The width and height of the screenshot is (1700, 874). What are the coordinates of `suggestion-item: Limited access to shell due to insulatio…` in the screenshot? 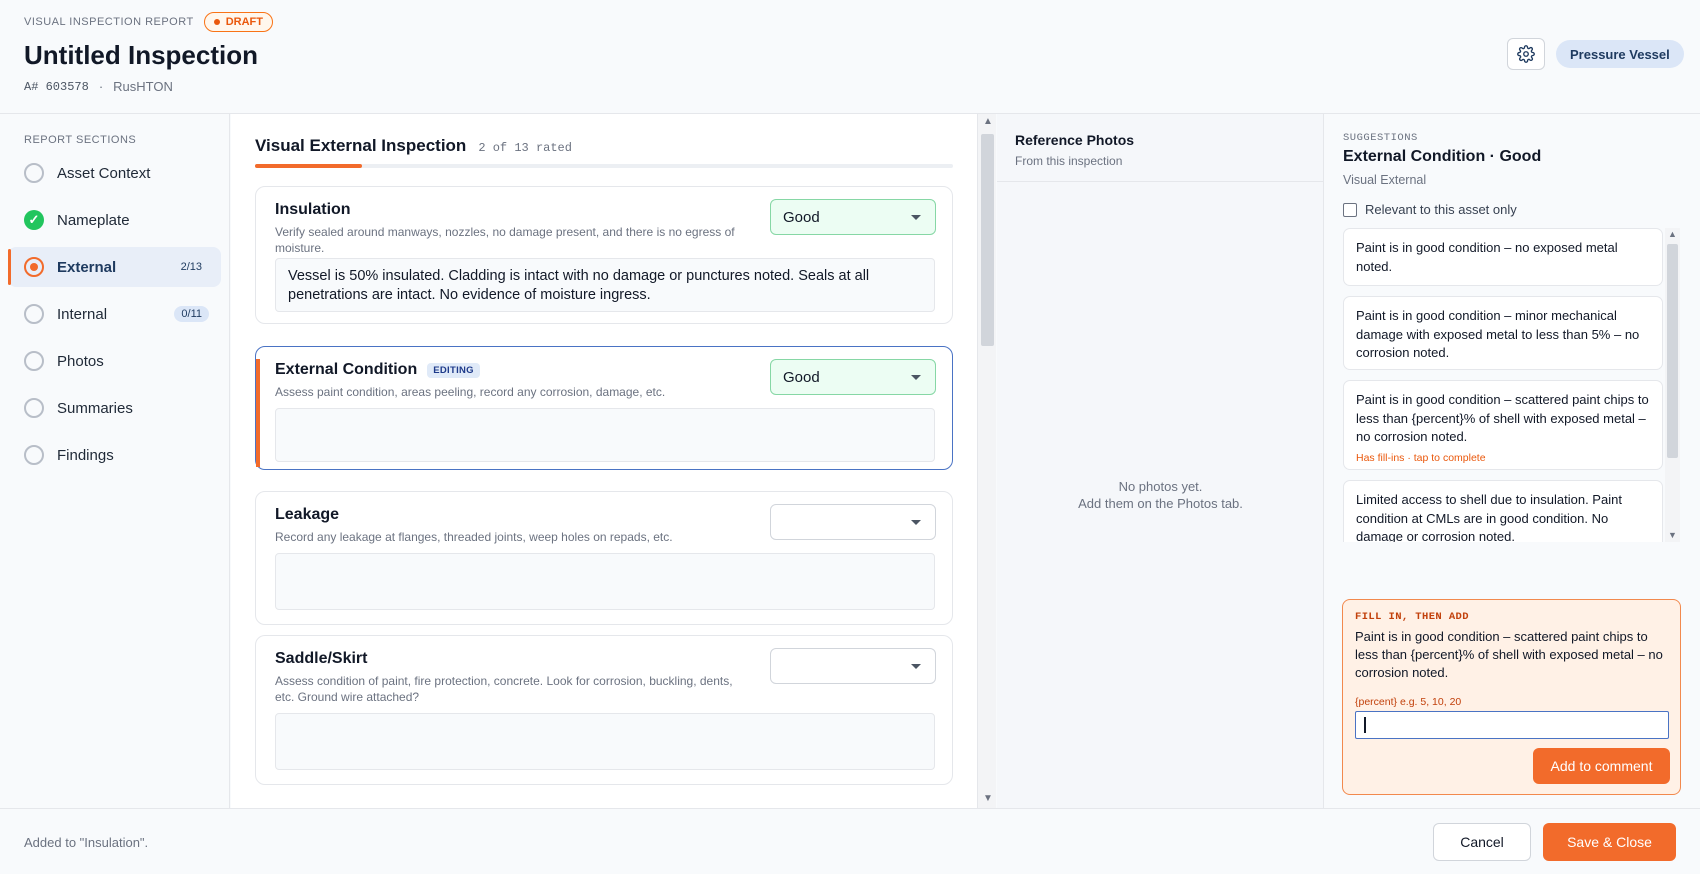 It's located at (1503, 511).